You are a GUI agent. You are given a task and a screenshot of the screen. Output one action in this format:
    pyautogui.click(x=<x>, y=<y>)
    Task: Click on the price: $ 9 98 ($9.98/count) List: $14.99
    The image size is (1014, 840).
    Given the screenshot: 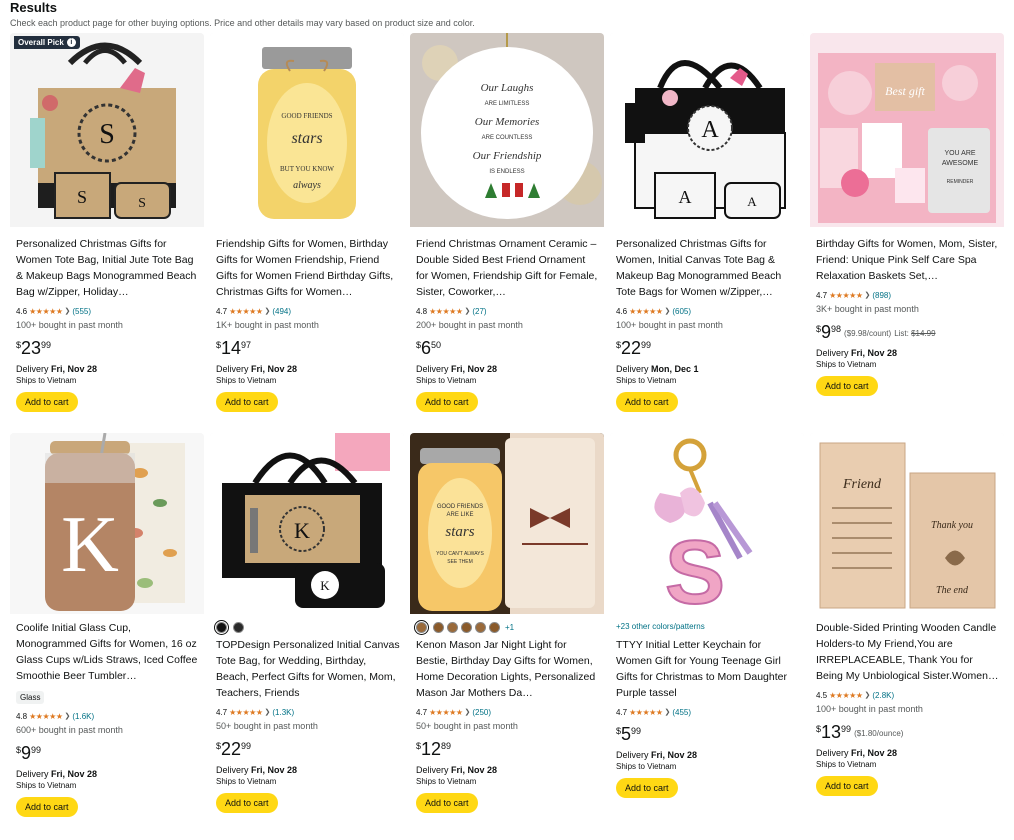 What is the action you would take?
    pyautogui.click(x=908, y=332)
    